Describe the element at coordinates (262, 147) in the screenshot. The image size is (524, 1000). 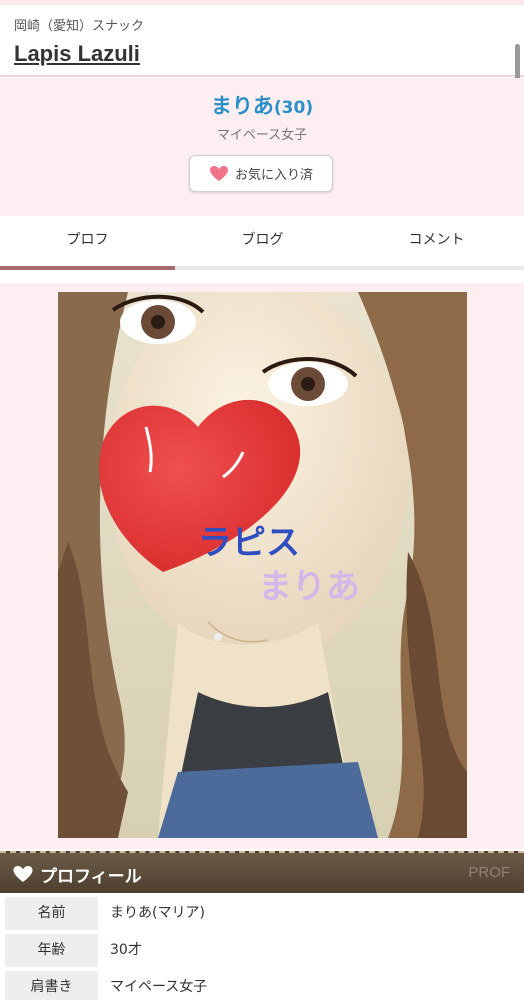
I see `cast-hero: まりあ(30) マイペース女子 お気に入り済` at that location.